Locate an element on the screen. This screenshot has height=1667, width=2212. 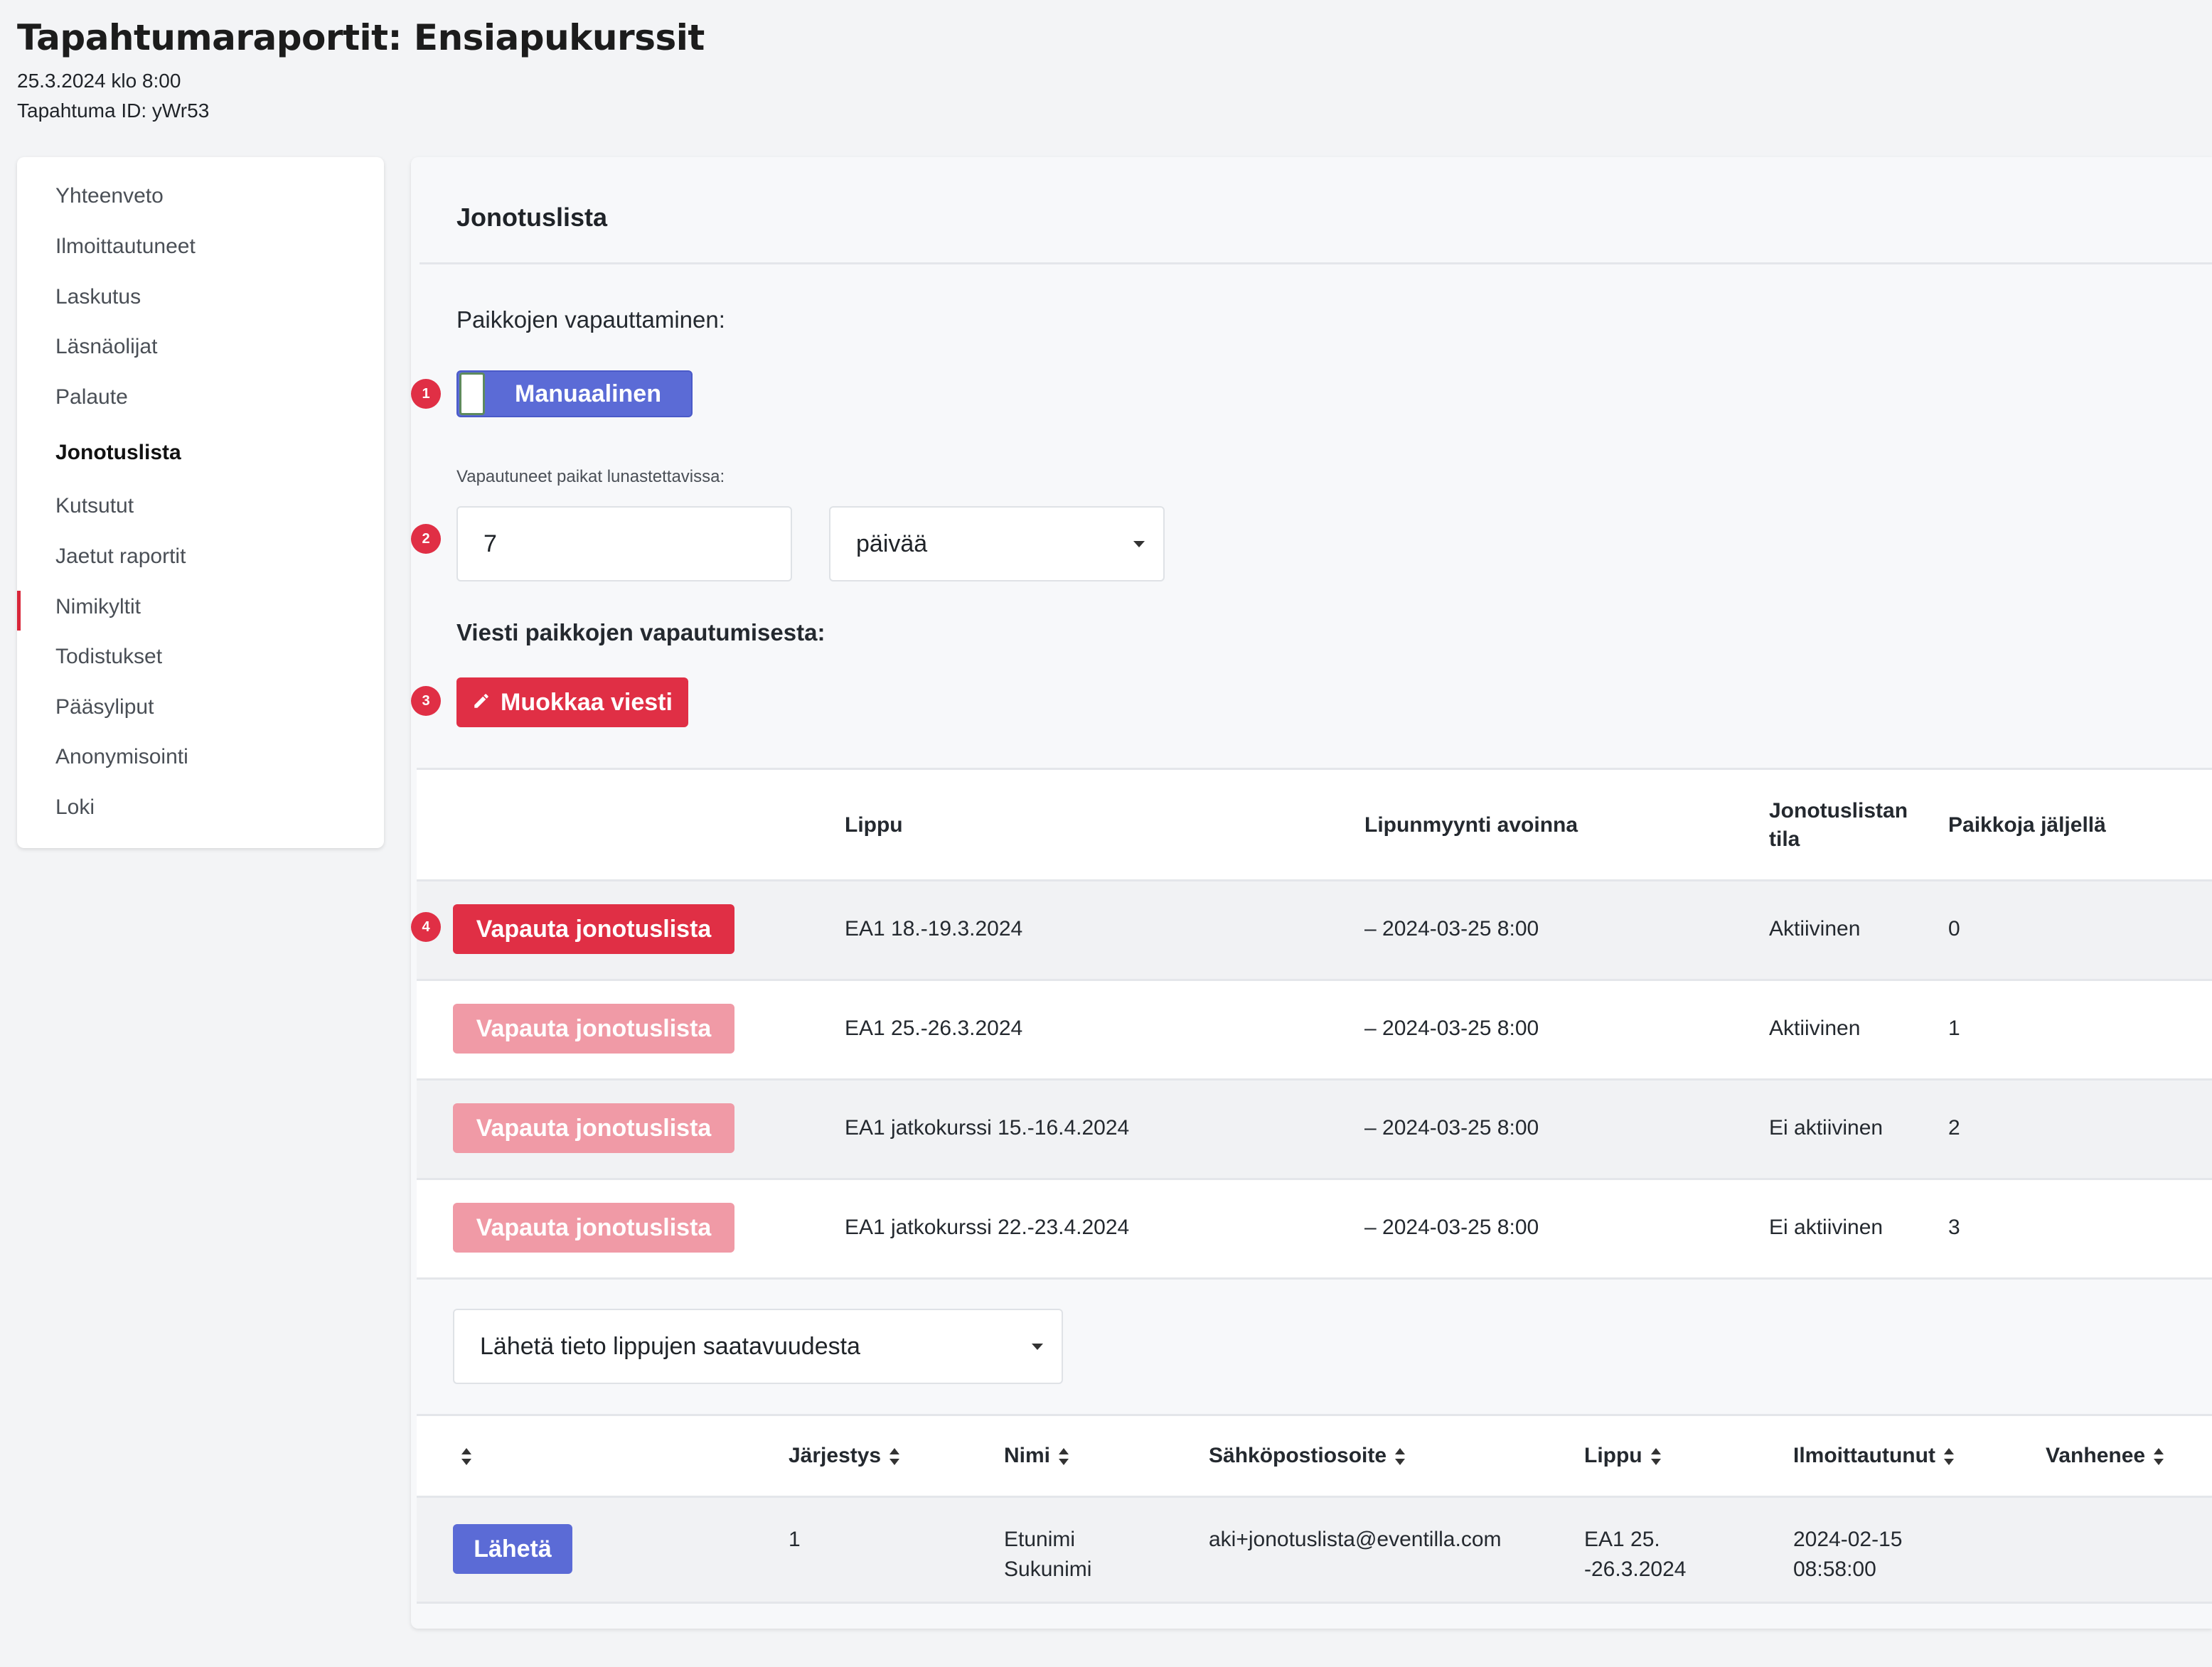
release-queue-button: Vapauta jonotuslista is located at coordinates (593, 929).